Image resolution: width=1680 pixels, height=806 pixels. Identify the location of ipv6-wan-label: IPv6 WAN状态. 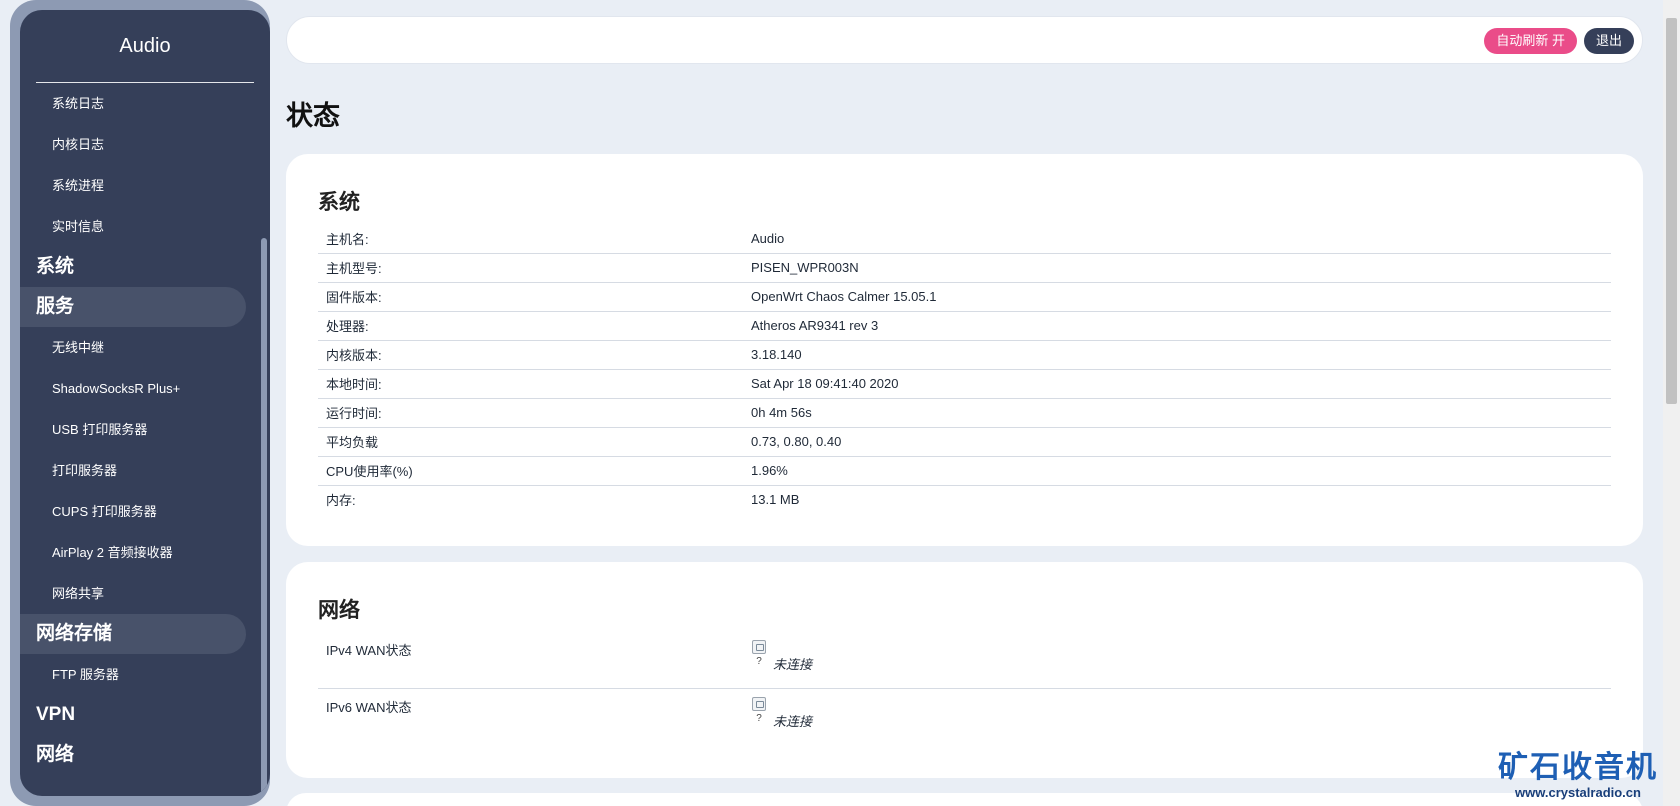
(369, 707).